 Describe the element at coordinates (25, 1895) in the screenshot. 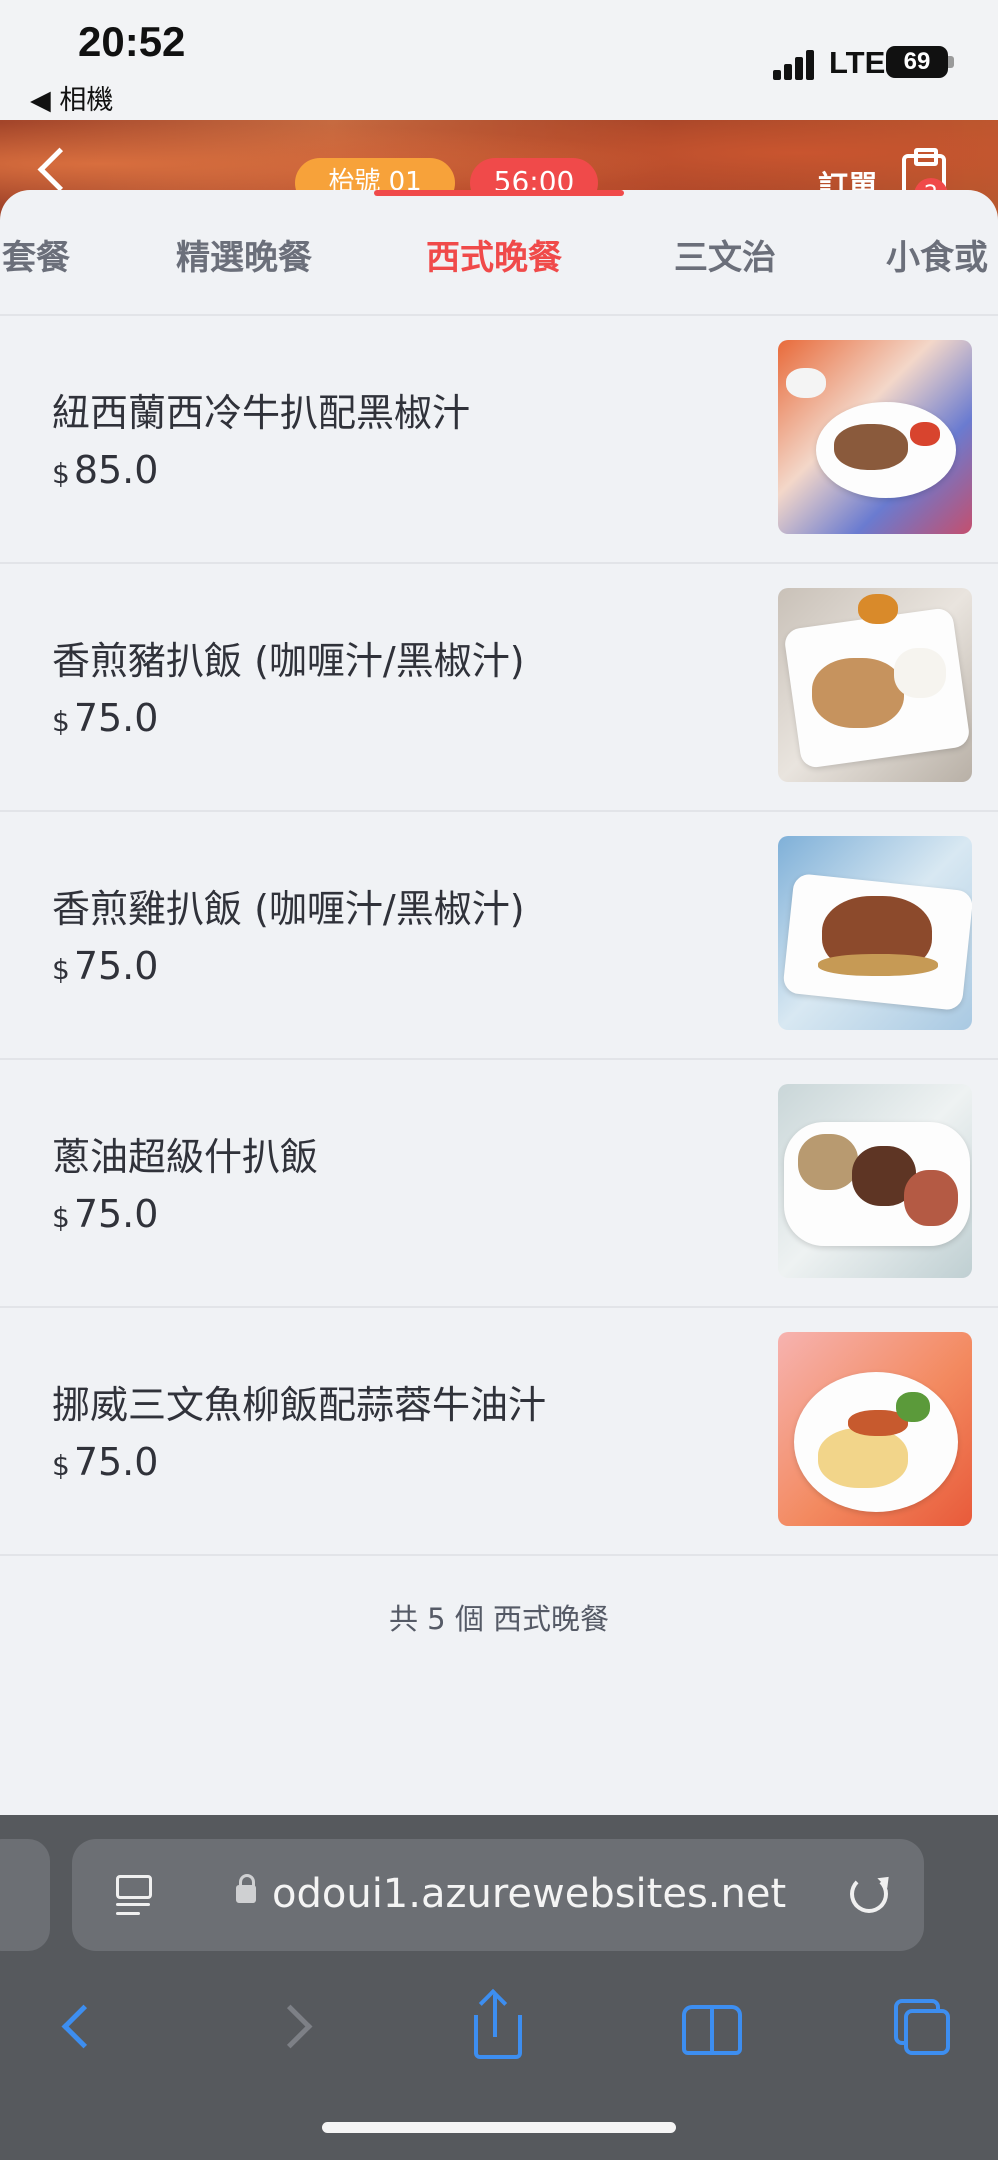

I see `previous-tab-peek` at that location.